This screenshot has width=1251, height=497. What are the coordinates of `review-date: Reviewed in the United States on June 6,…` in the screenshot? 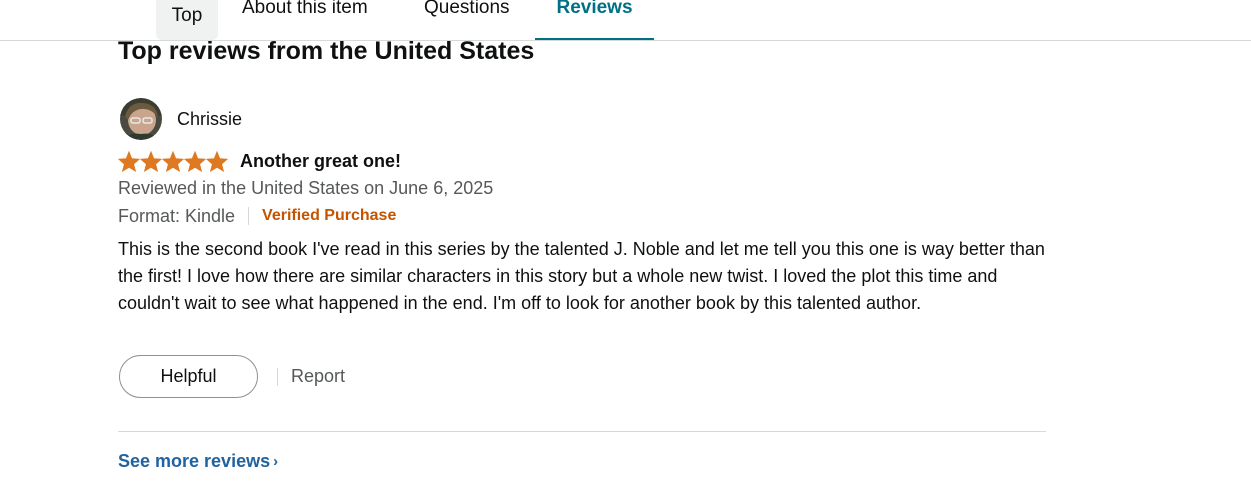 It's located at (306, 188).